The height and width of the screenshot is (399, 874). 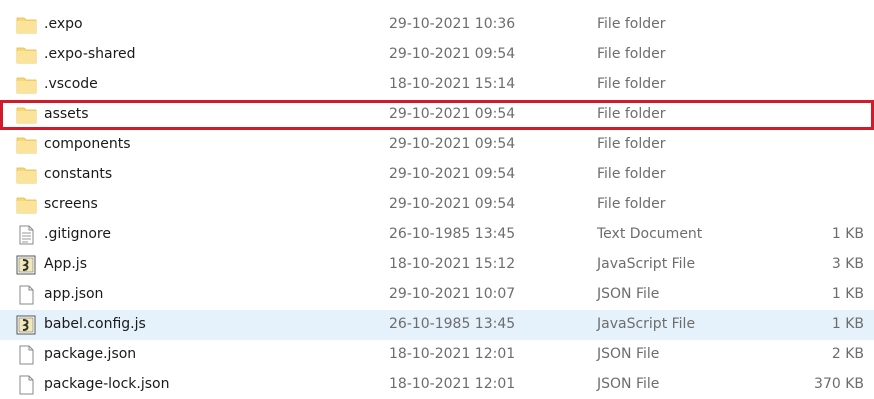 I want to click on file-size: 370 KB, so click(x=839, y=384).